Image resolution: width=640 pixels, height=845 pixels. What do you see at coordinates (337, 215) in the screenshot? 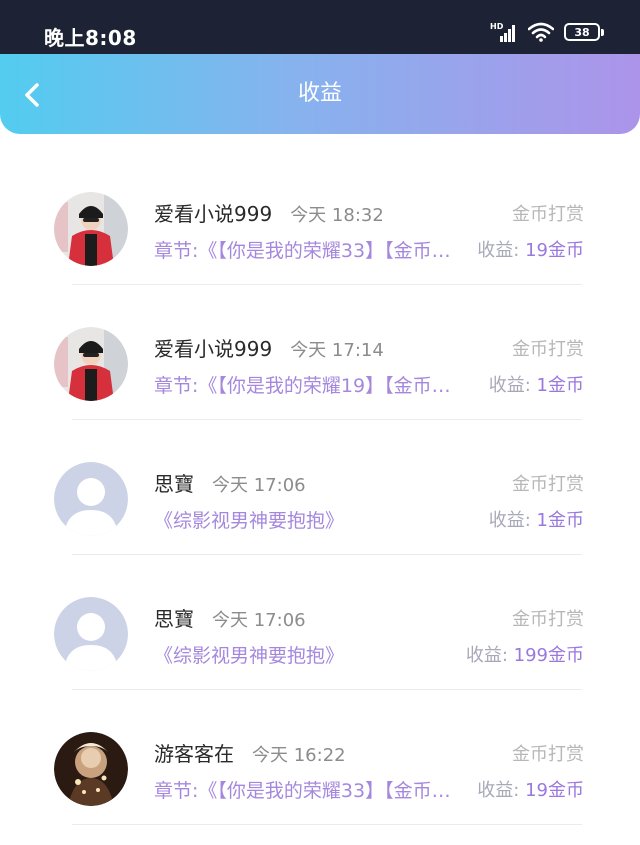
I see `record-time: 今天 18:32` at bounding box center [337, 215].